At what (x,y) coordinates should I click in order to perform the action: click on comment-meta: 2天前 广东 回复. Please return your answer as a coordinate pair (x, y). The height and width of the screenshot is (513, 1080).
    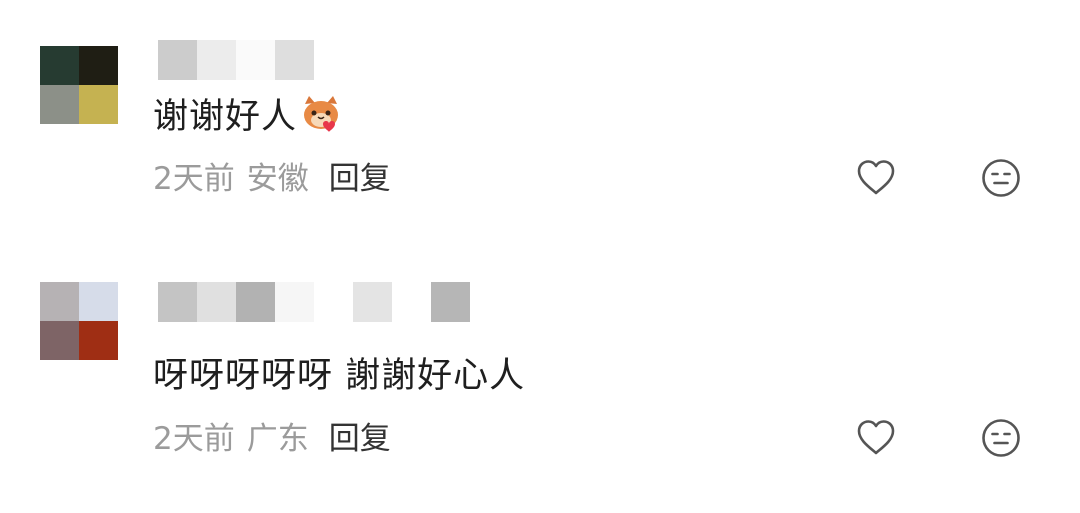
    Looking at the image, I should click on (272, 439).